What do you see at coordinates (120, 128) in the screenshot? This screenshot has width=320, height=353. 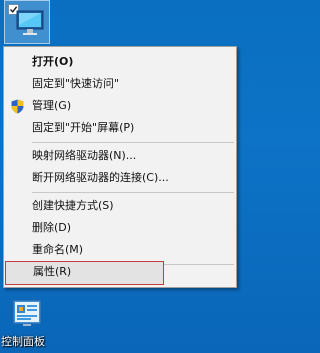 I see `menu-item-pin-start: 固定到"开始"屏幕(P)` at bounding box center [120, 128].